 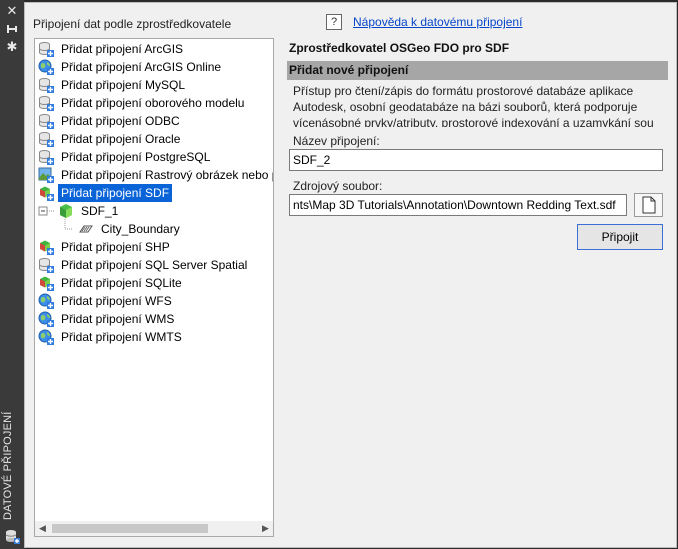 I want to click on connection-name-label: Název připojení:, so click(x=336, y=141).